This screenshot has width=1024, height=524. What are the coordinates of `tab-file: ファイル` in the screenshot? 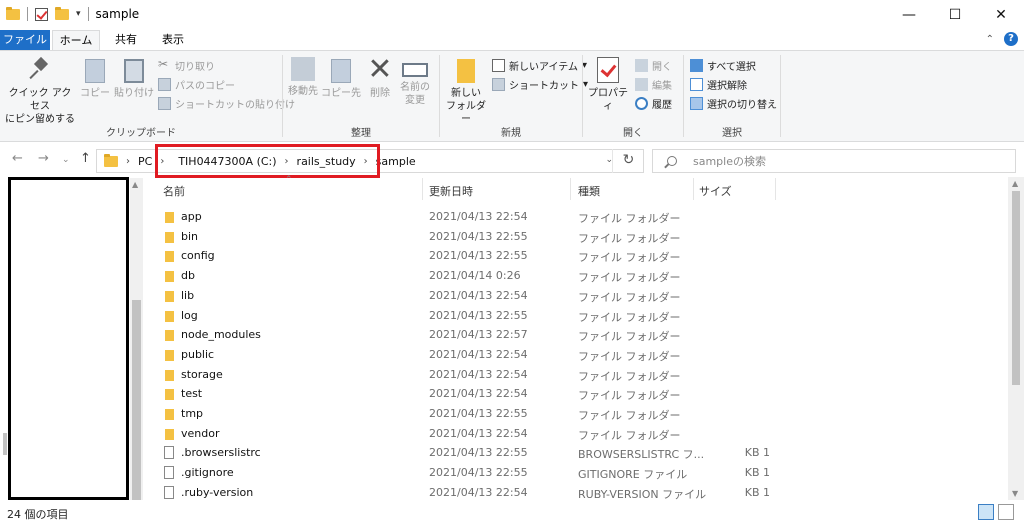 It's located at (25, 40).